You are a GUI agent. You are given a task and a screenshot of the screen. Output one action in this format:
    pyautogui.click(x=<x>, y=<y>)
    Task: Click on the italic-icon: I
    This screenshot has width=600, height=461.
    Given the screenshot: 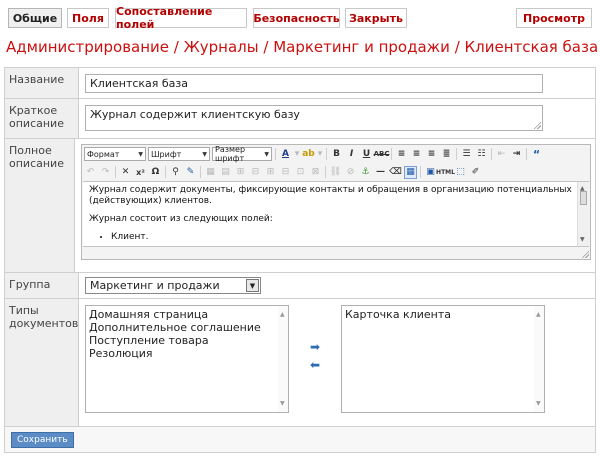 What is the action you would take?
    pyautogui.click(x=351, y=154)
    